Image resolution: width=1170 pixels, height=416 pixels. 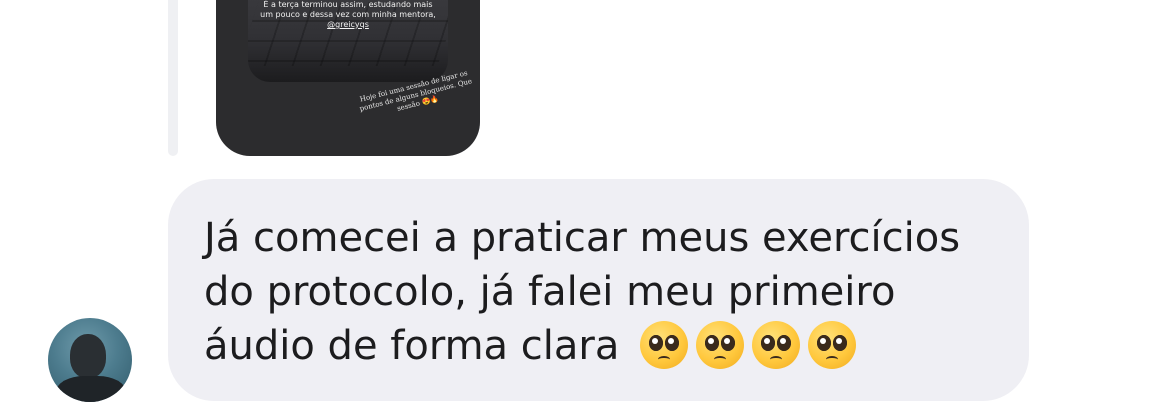 I want to click on story-mention: @greicyqs, so click(x=348, y=24).